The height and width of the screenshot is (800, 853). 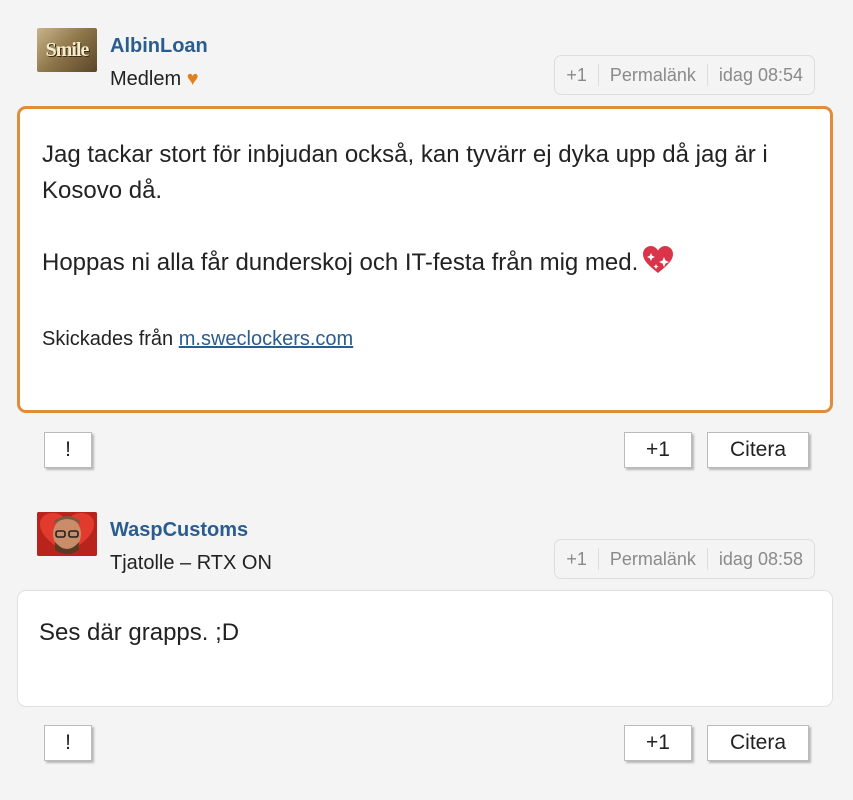 I want to click on avatar-text: Smile, so click(x=67, y=49).